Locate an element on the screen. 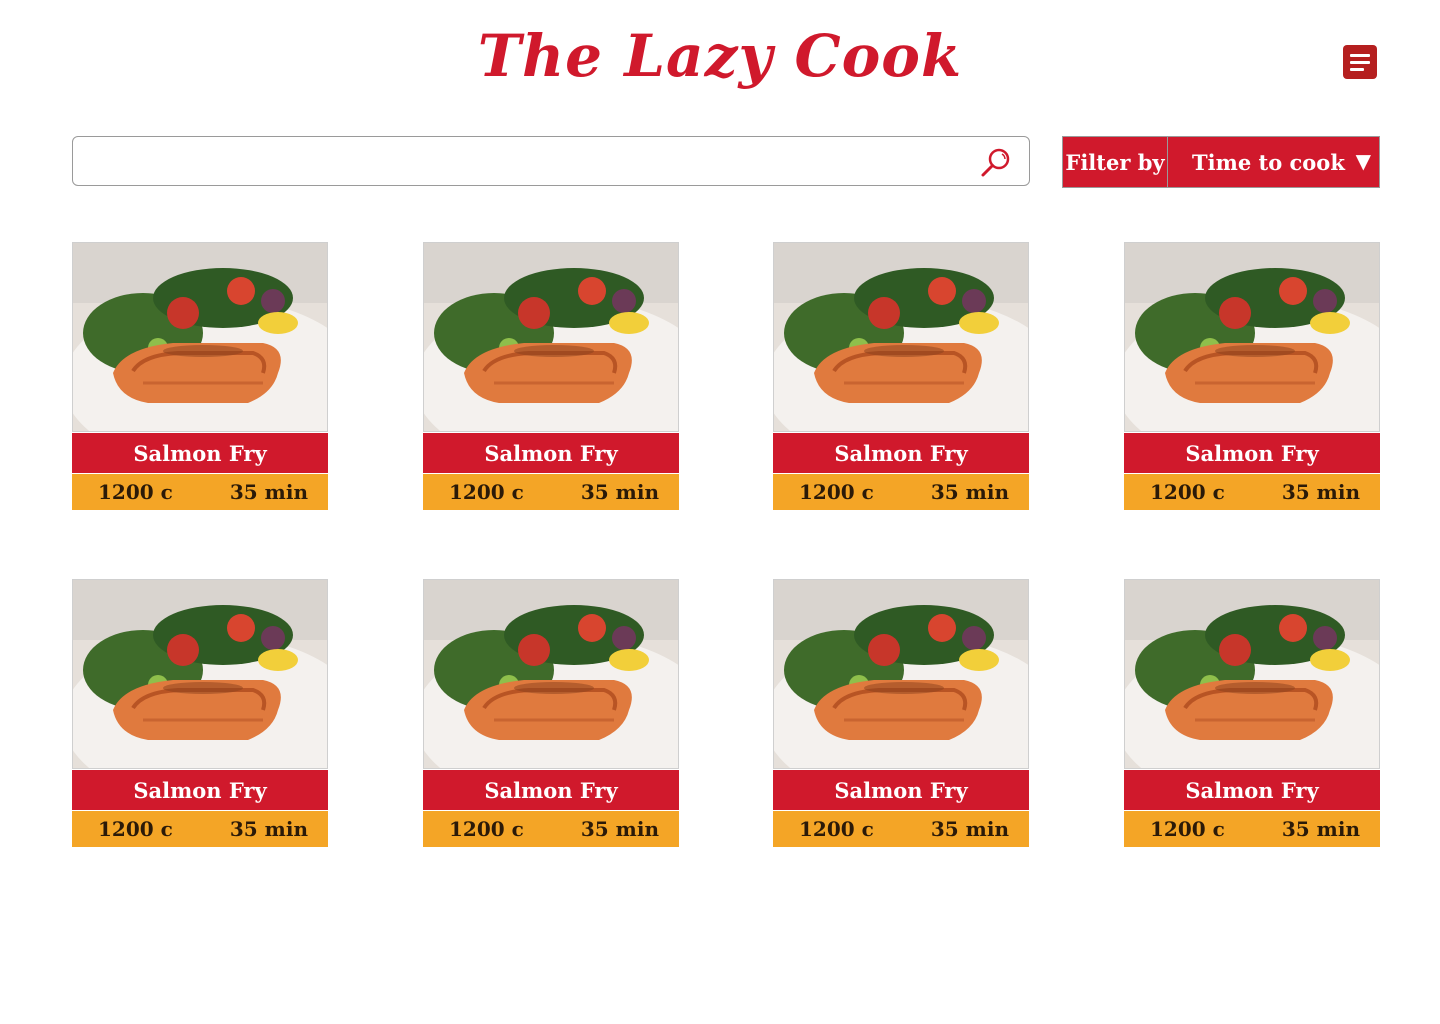 Image resolution: width=1440 pixels, height=1024 pixels. dropdown-arrow-icon: ▼ is located at coordinates (1363, 161).